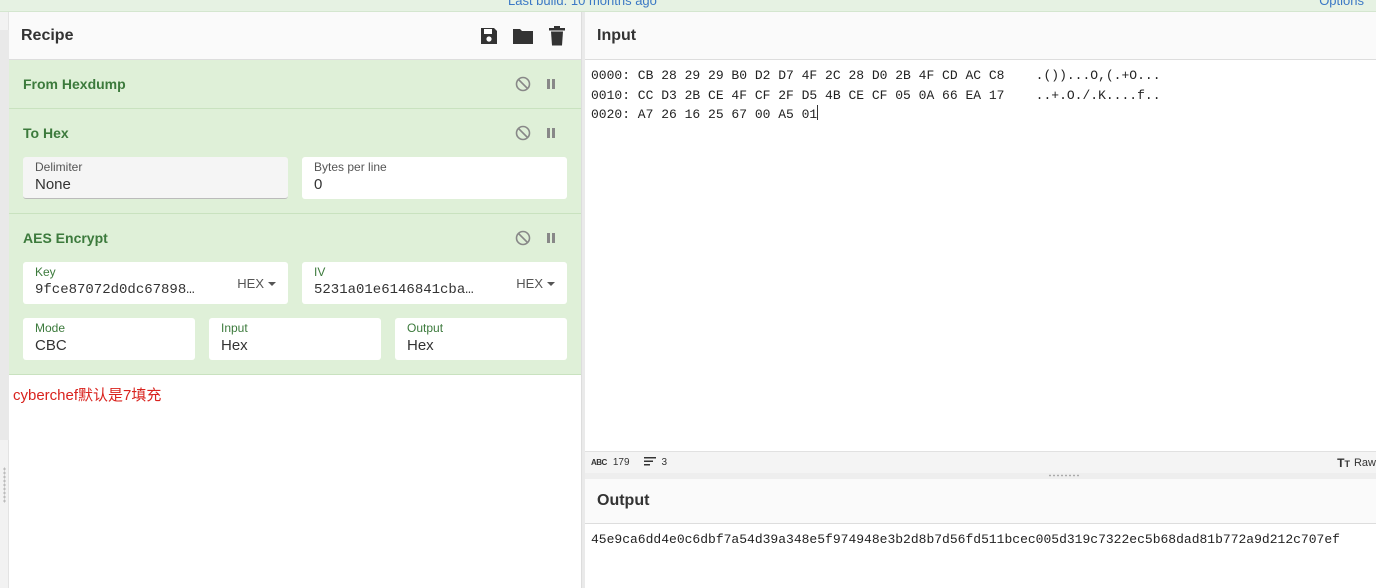  What do you see at coordinates (557, 36) in the screenshot?
I see `trash-icon` at bounding box center [557, 36].